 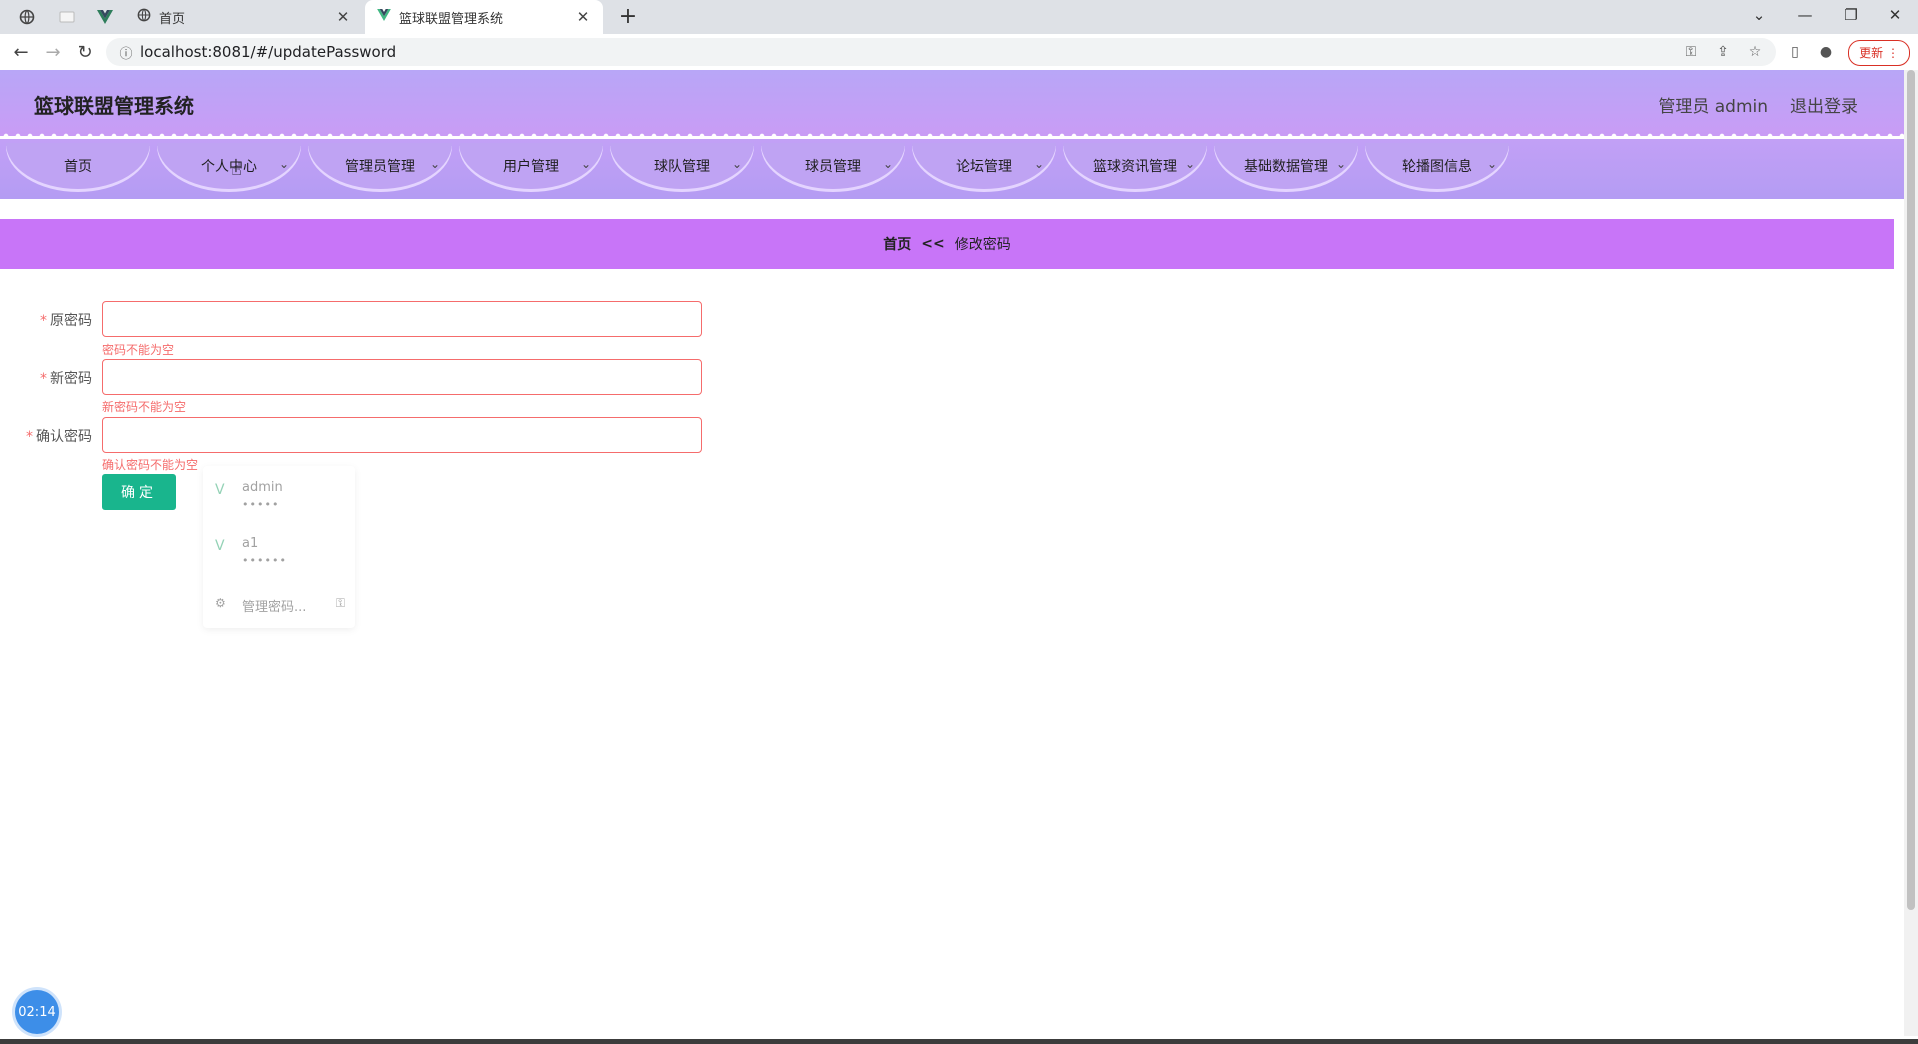 I want to click on saved-password-popup: V admin ••••• V a1 •••••• ⚙ 管理密码... ⚿, so click(x=279, y=547).